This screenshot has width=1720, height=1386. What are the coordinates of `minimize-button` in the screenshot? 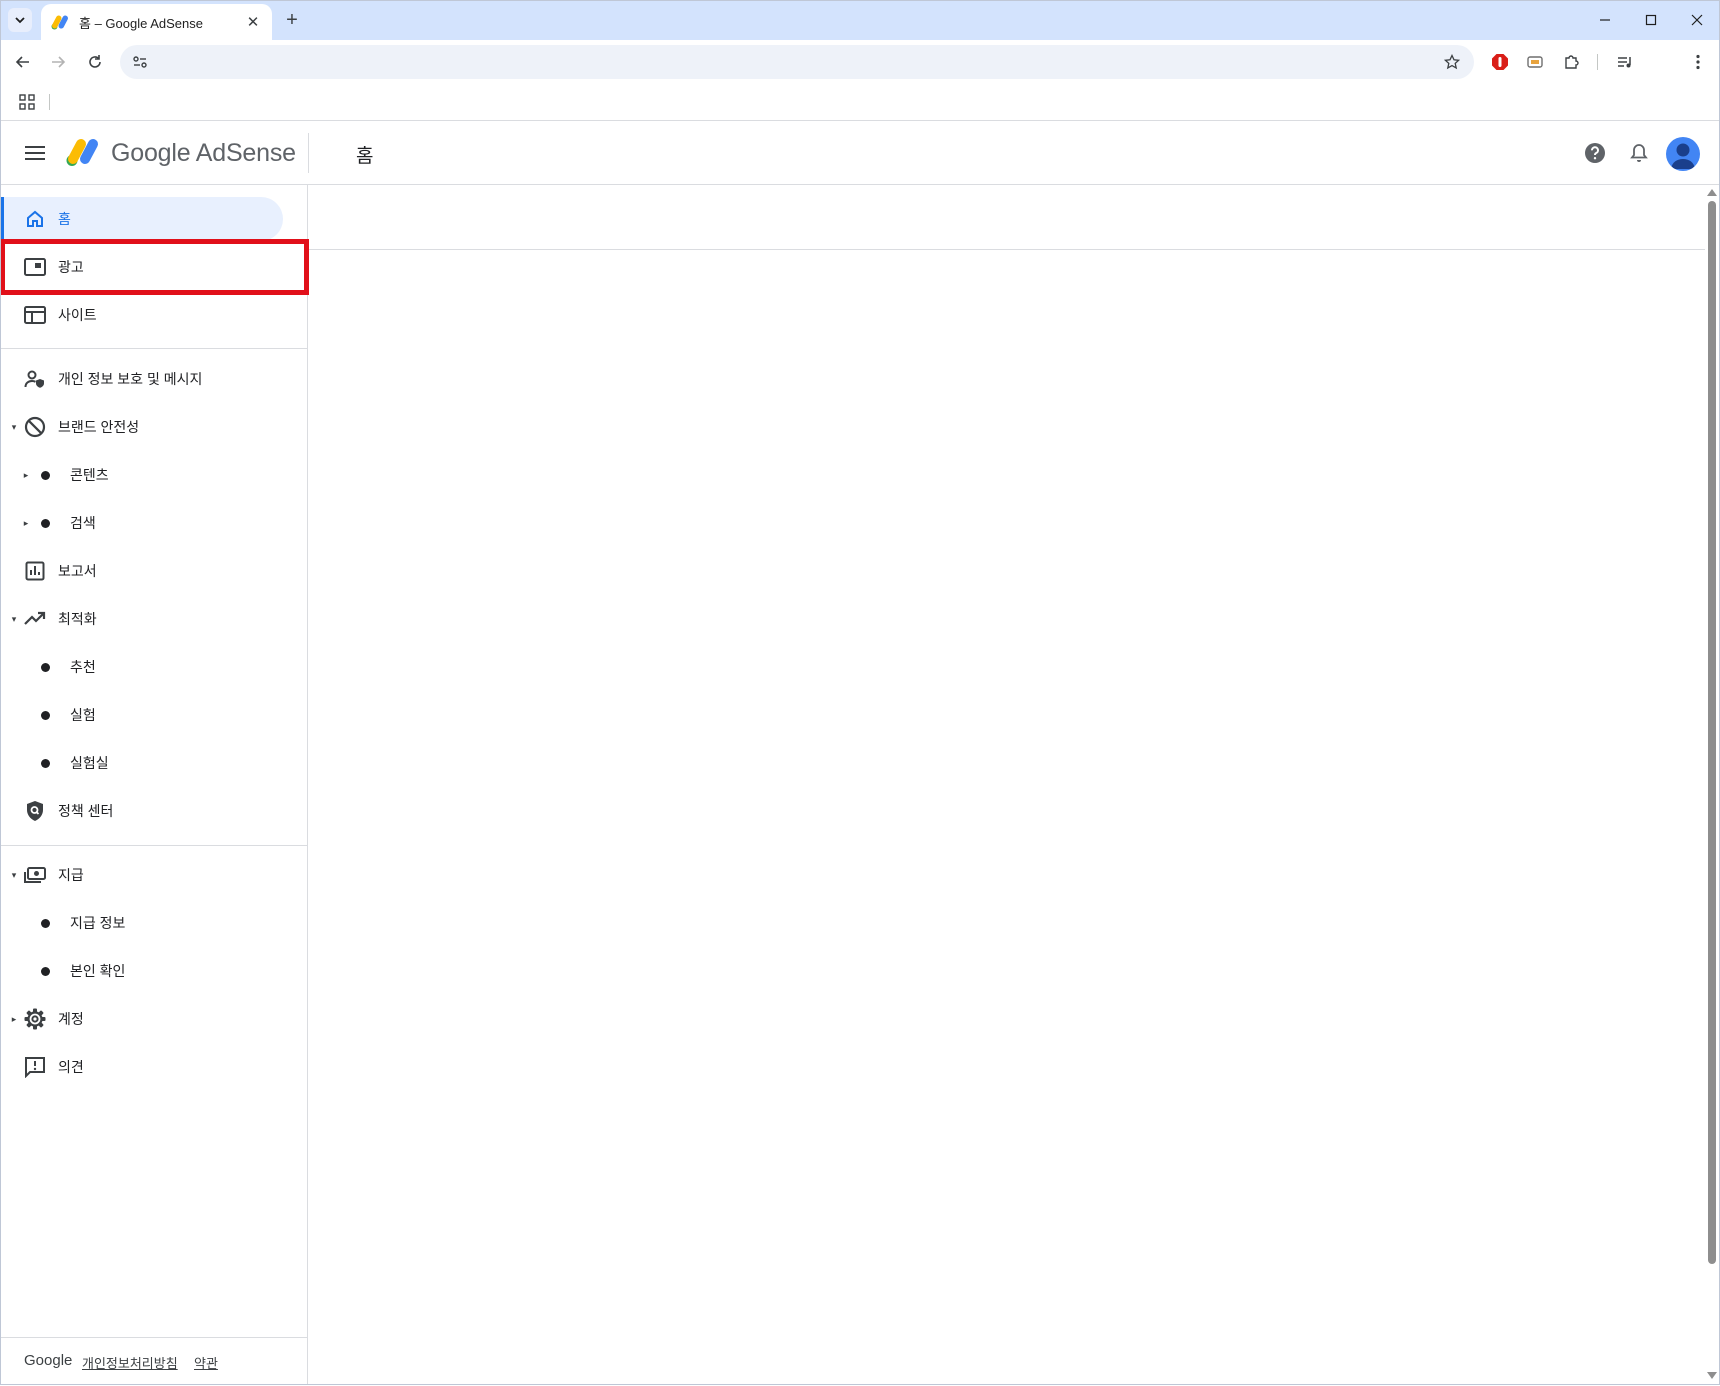 It's located at (1605, 20).